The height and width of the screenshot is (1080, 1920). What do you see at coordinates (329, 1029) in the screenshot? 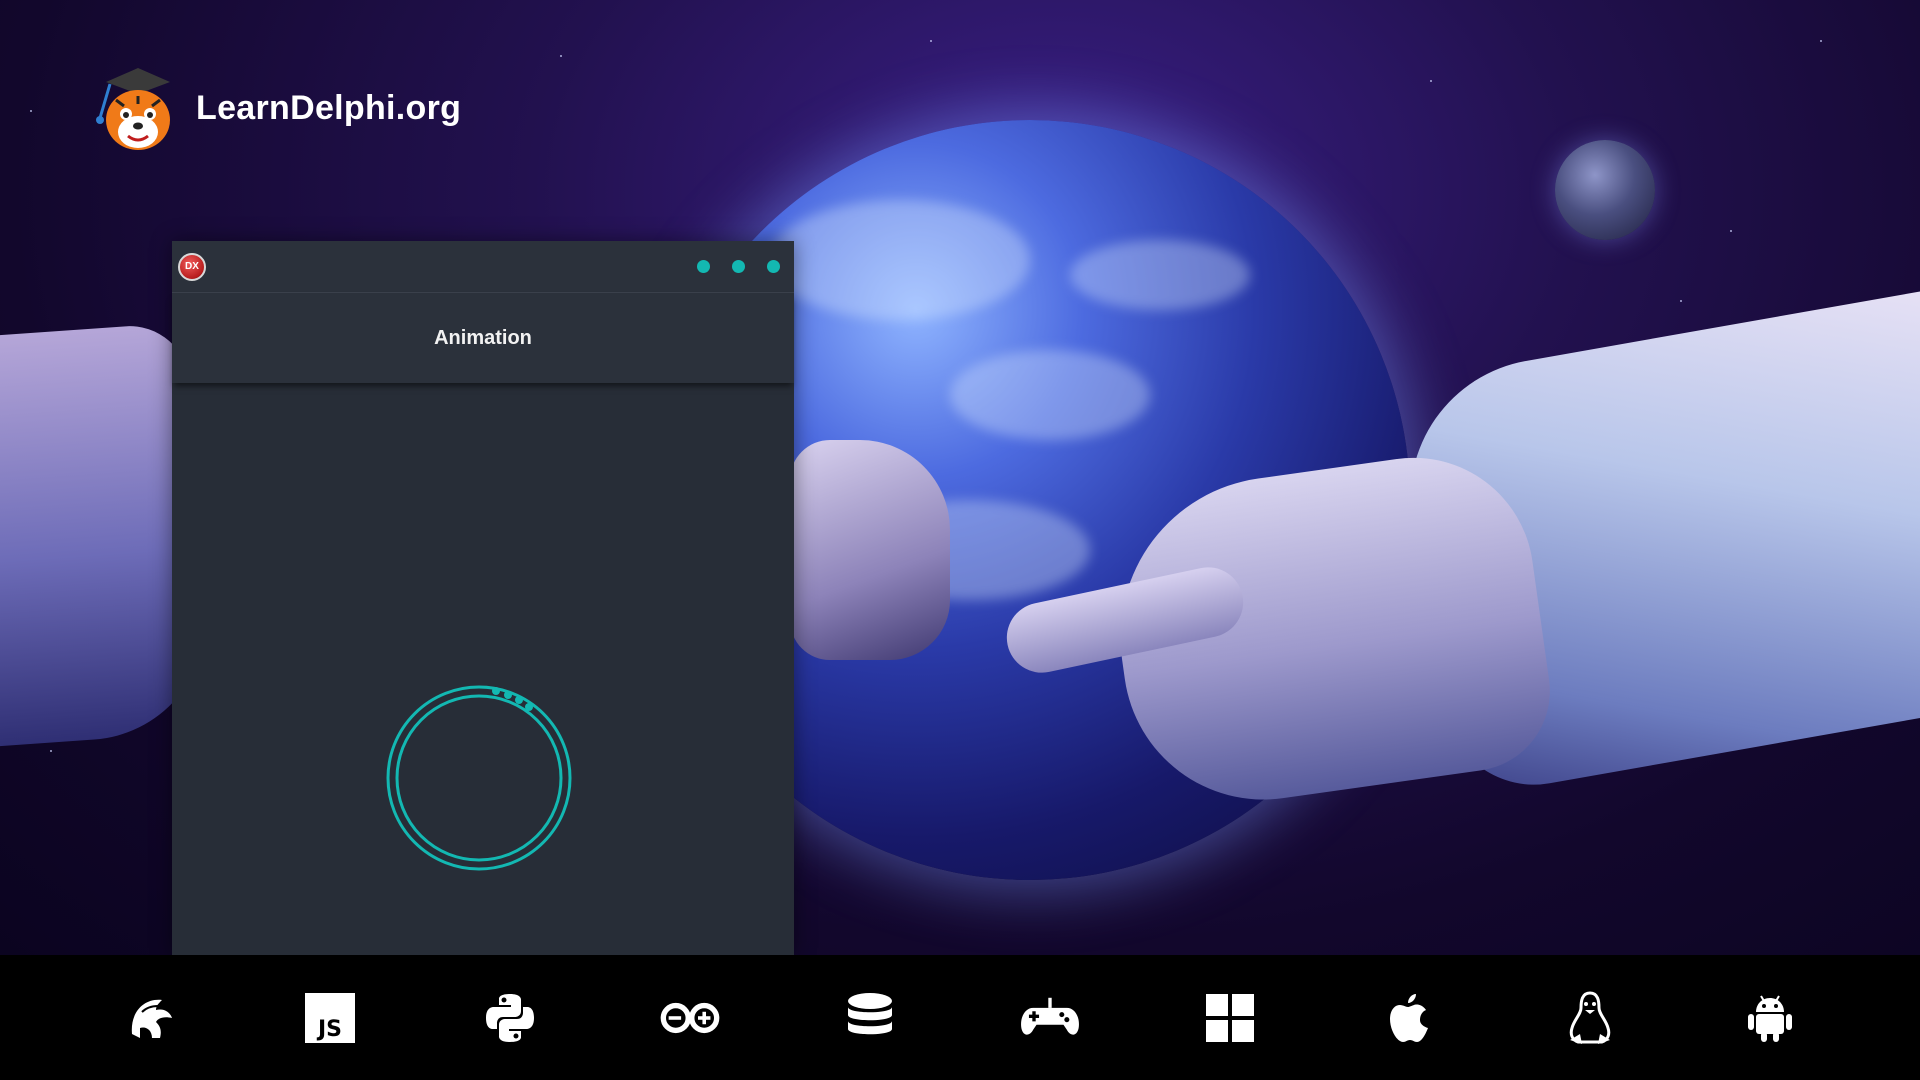
I see `javascript-label: JS` at bounding box center [329, 1029].